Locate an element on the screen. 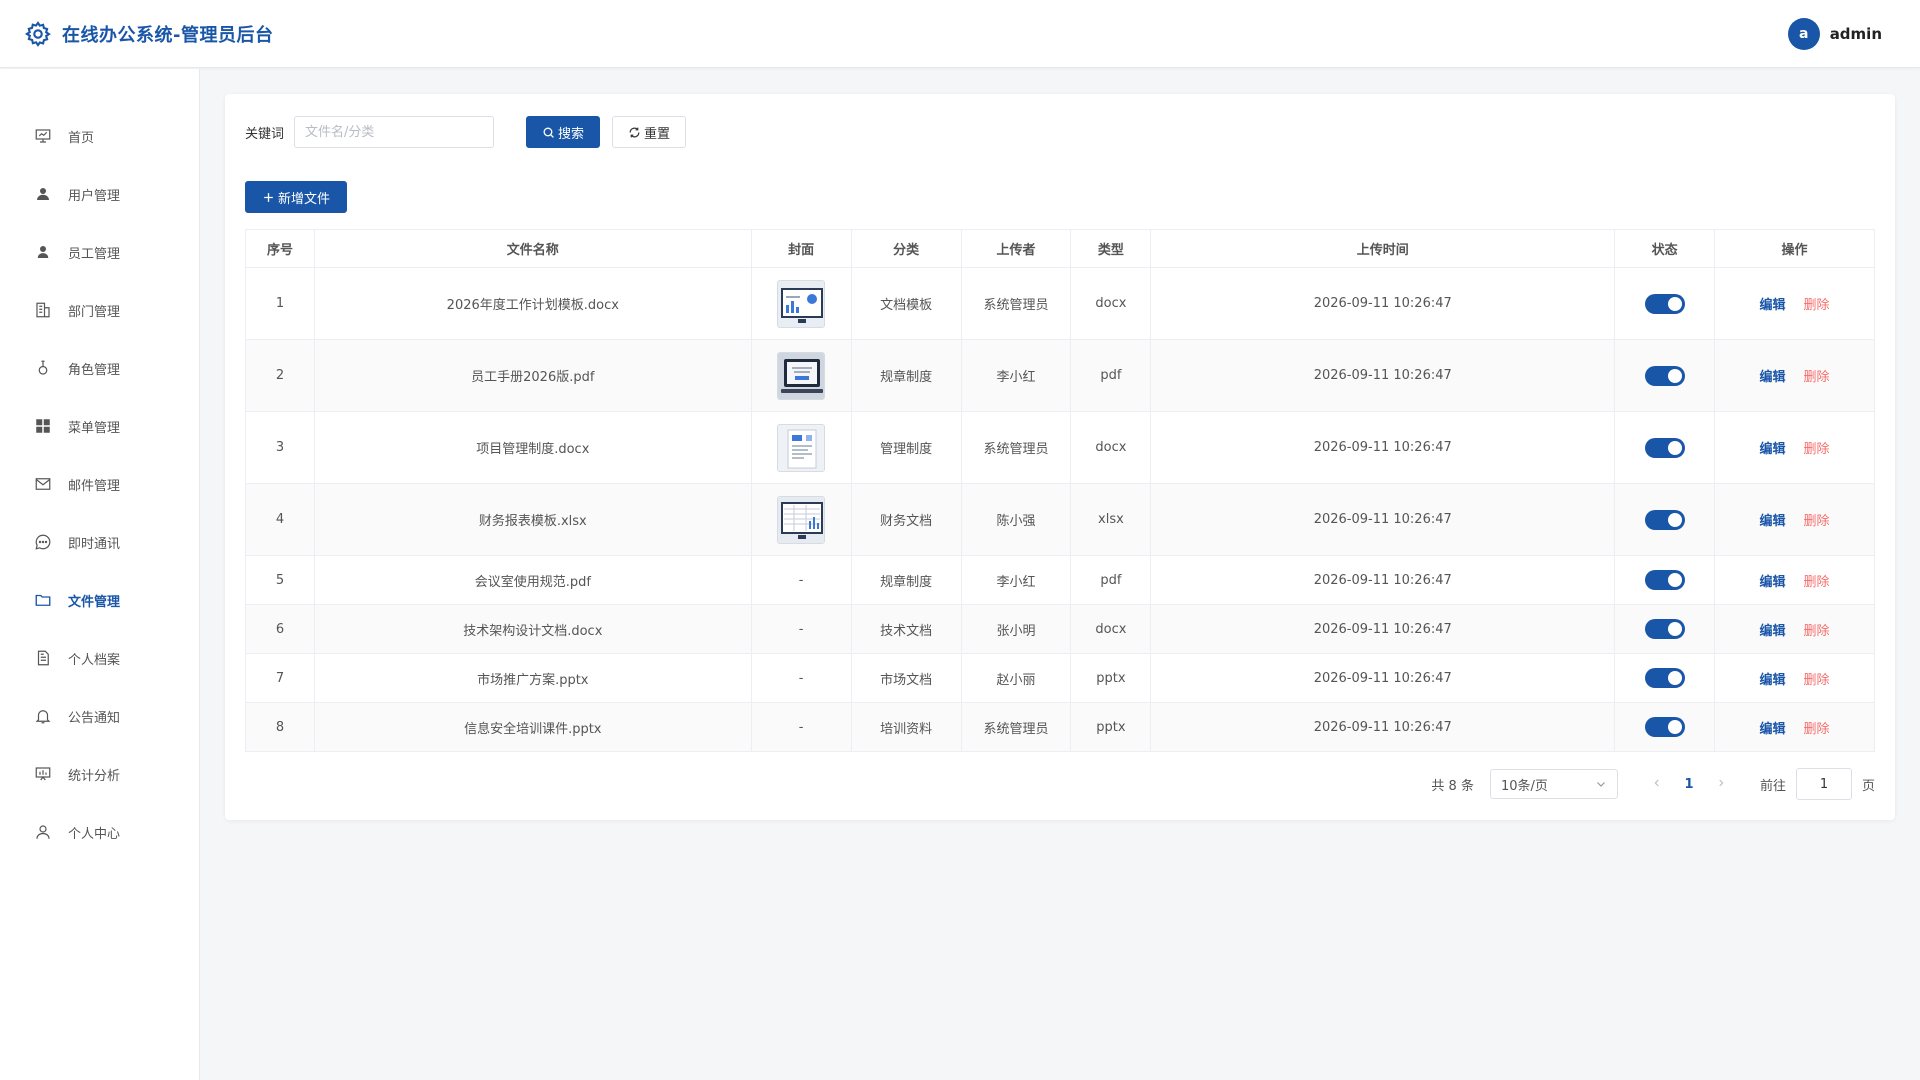 This screenshot has width=1920, height=1080. add-file-button: 新增文件 is located at coordinates (296, 197).